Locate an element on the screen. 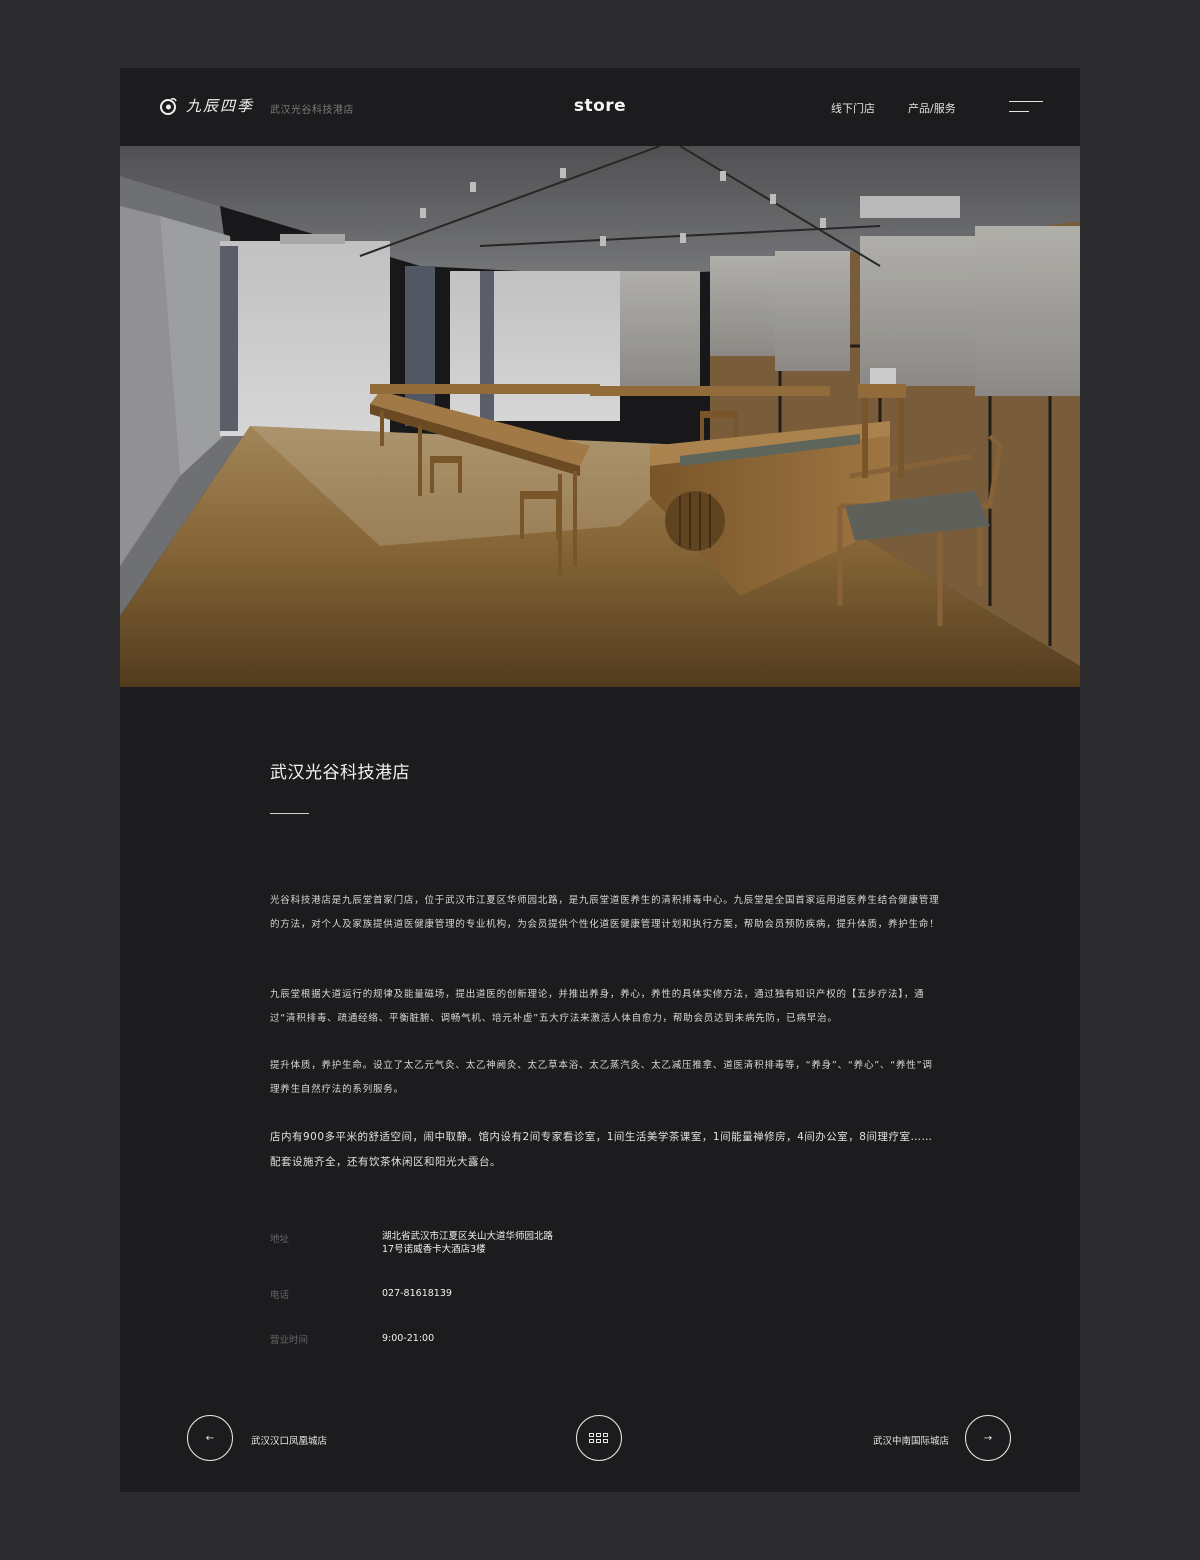 The width and height of the screenshot is (1200, 1560). grid-icon is located at coordinates (599, 1438).